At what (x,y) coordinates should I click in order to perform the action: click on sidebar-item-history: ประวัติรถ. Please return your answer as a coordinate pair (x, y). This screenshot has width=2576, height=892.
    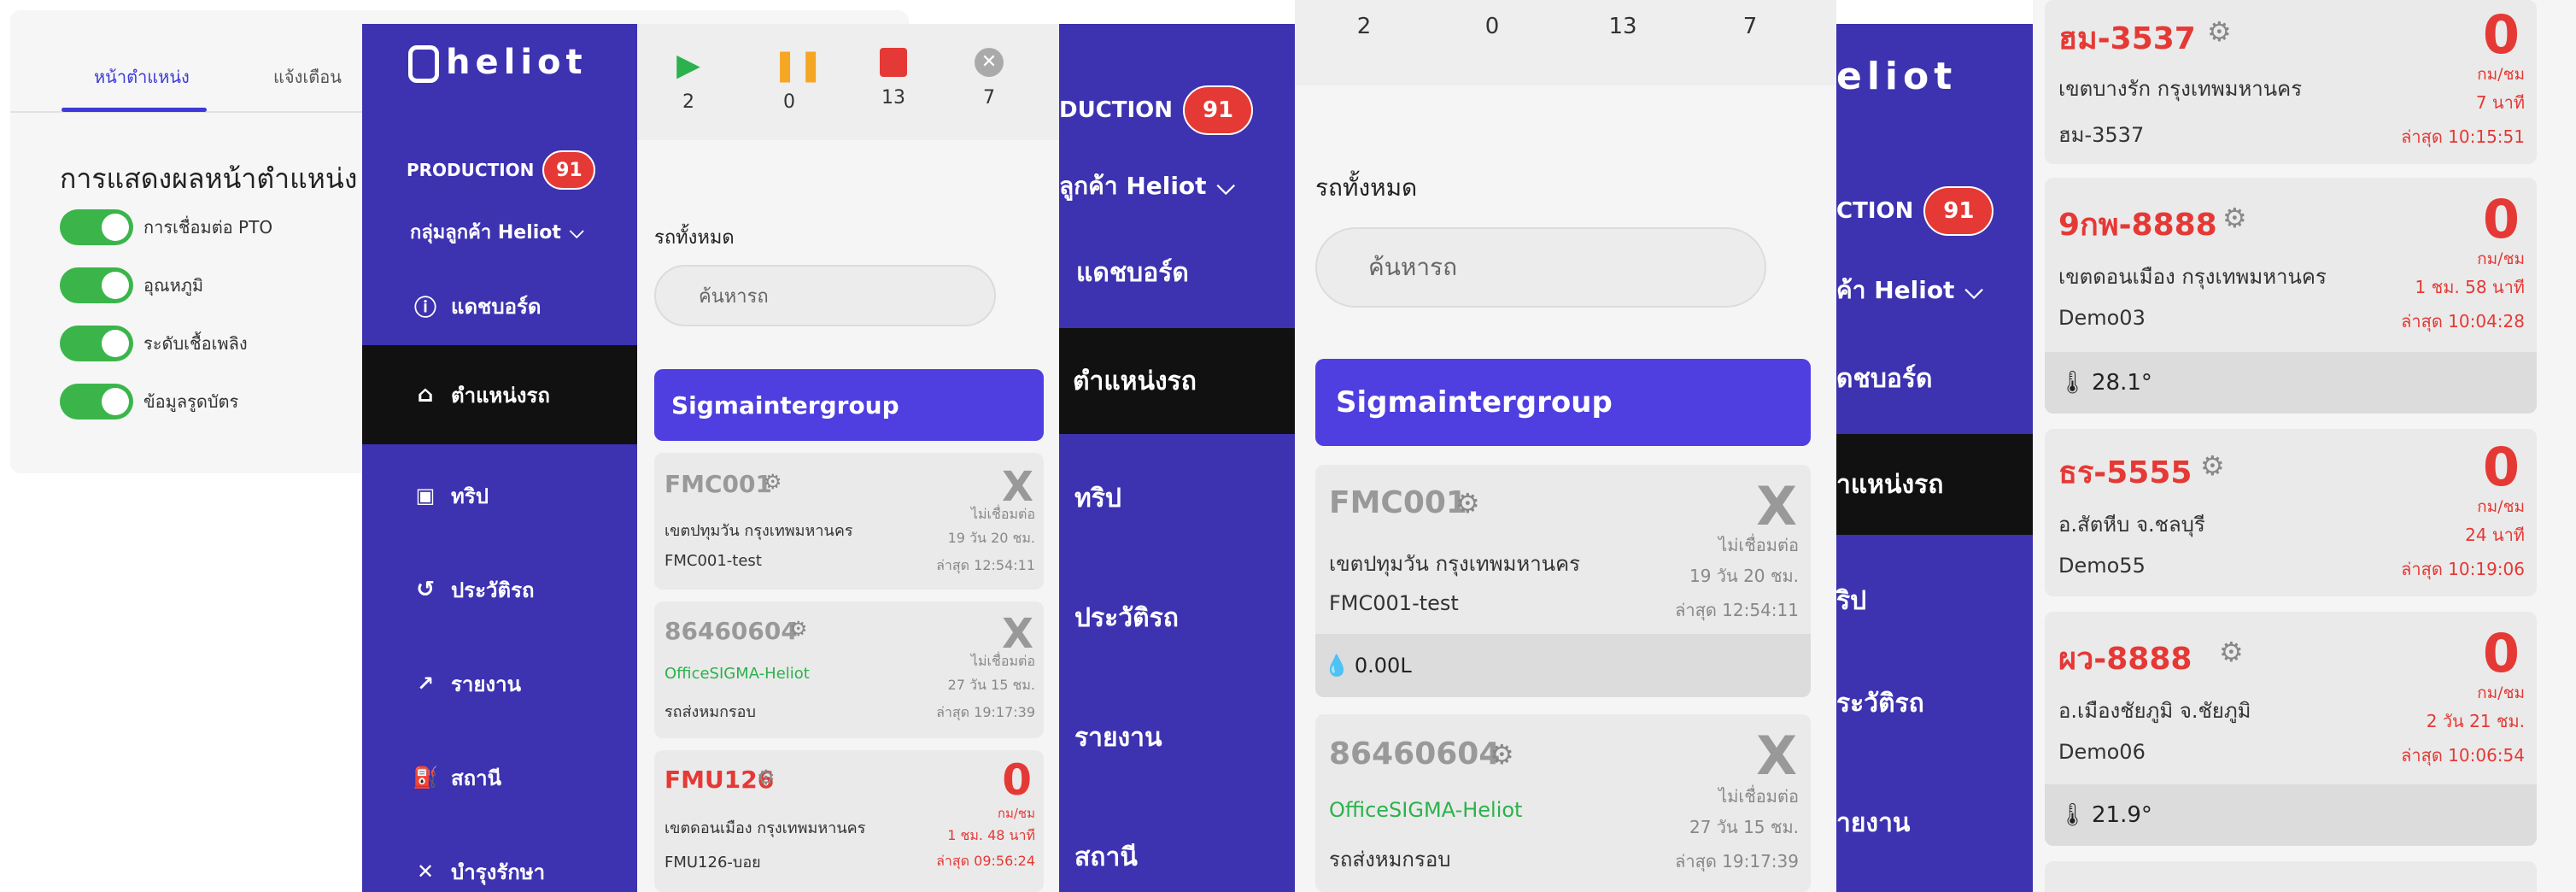
    Looking at the image, I should click on (1177, 618).